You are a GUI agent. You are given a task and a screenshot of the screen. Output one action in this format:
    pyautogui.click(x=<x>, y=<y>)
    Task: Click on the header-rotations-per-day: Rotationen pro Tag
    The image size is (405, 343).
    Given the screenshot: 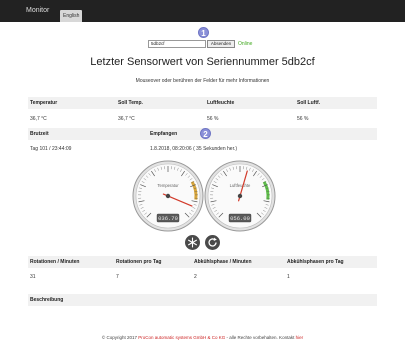 What is the action you would take?
    pyautogui.click(x=139, y=262)
    